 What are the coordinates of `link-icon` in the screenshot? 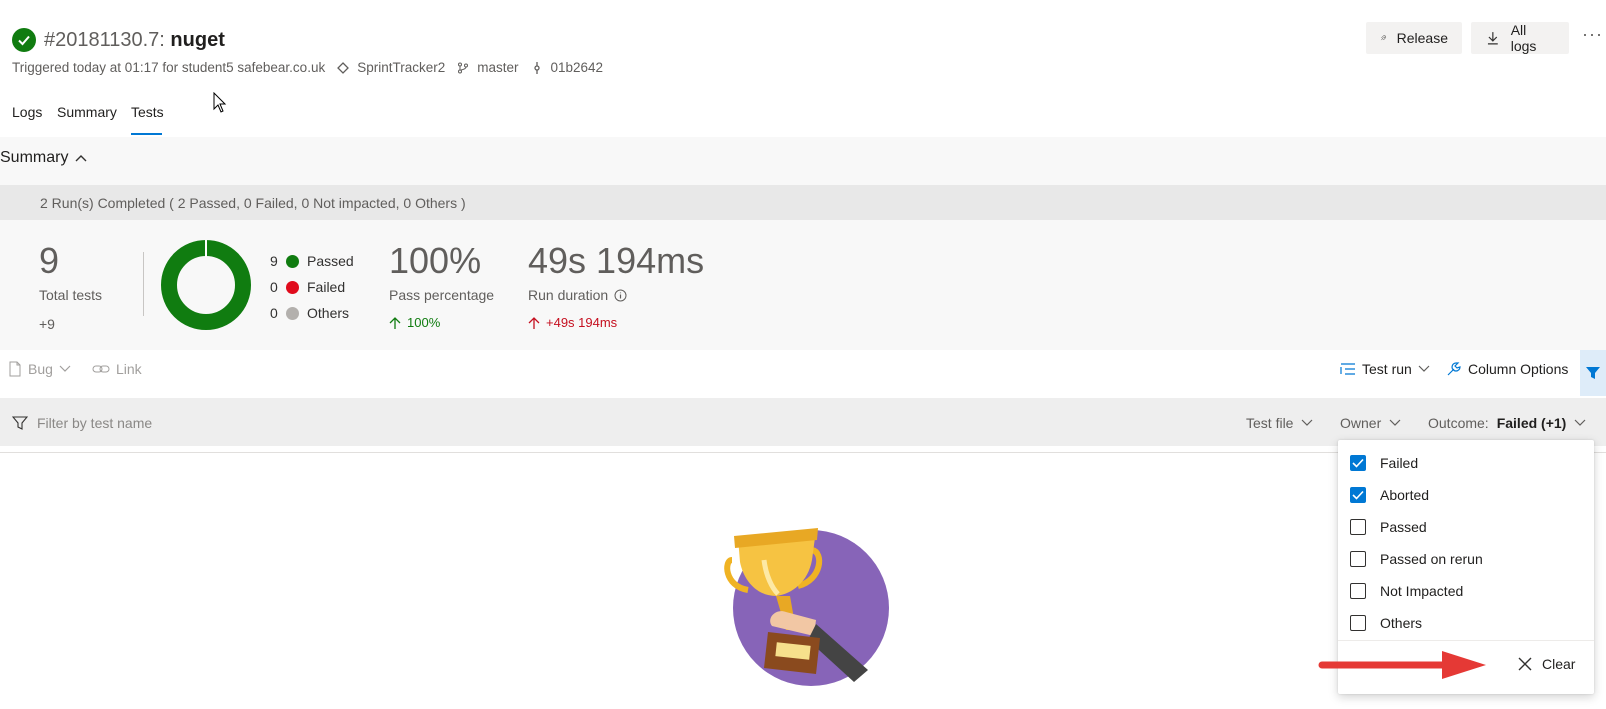 It's located at (101, 369).